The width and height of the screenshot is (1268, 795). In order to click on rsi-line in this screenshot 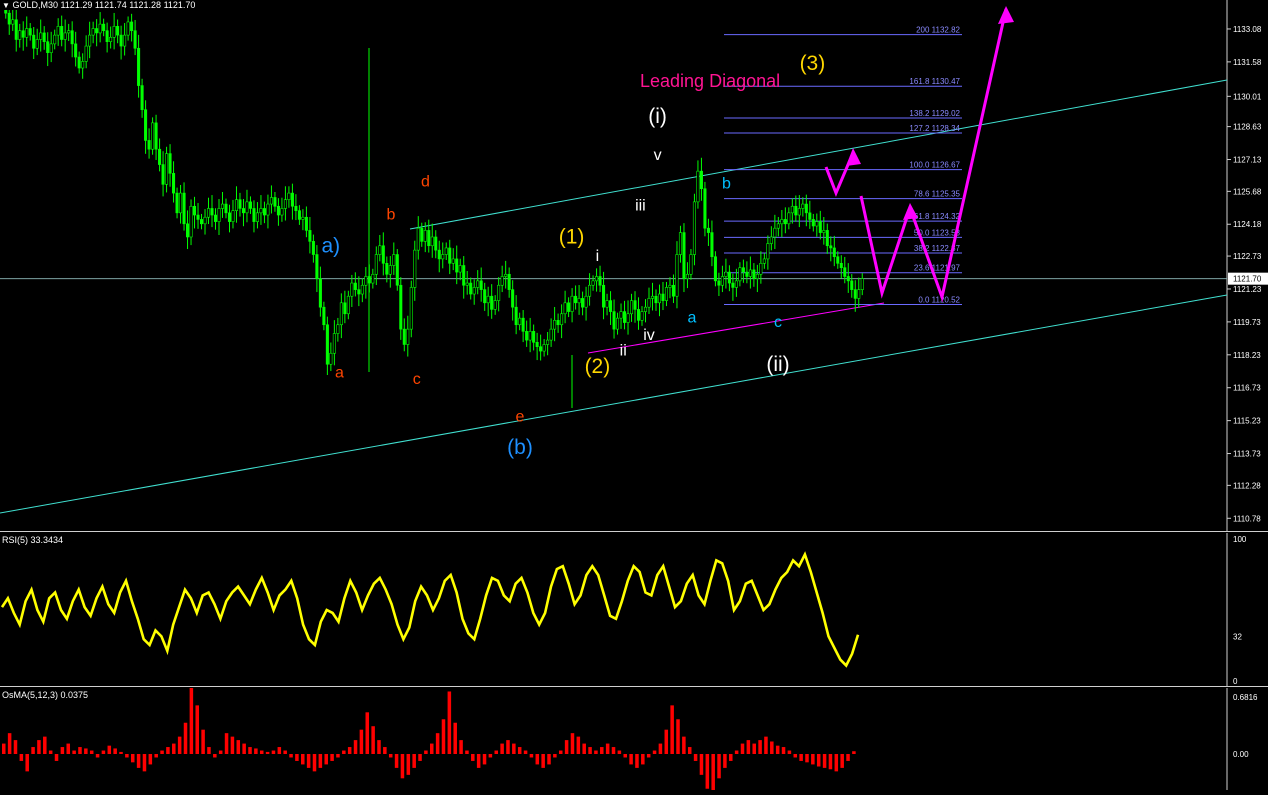, I will do `click(430, 609)`.